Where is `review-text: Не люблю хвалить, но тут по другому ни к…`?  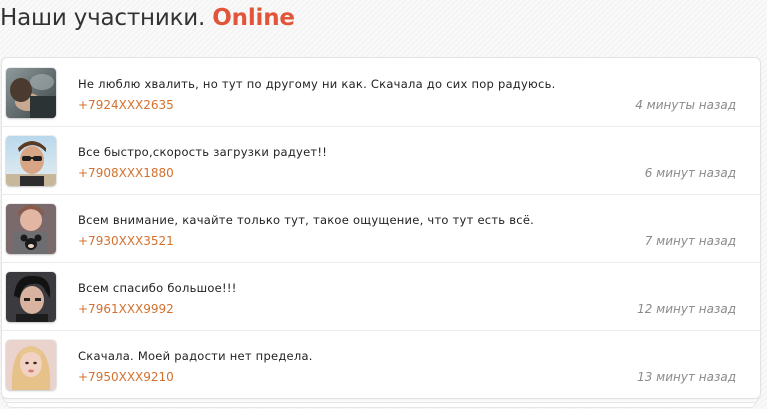 review-text: Не люблю хвалить, но тут по другому ни к… is located at coordinates (317, 84).